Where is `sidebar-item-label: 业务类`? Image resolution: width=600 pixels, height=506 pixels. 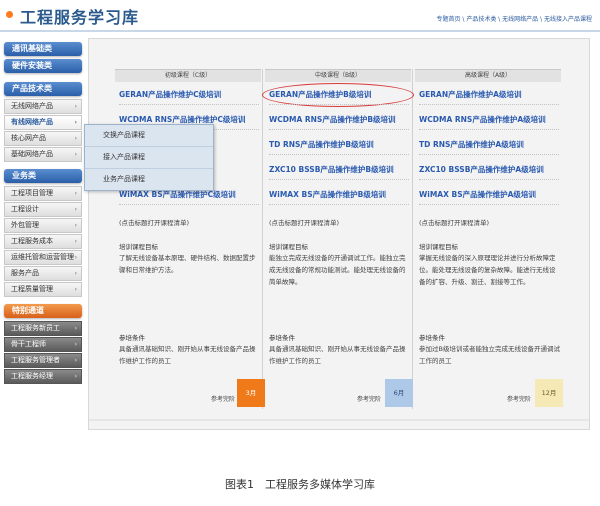
sidebar-item-label: 业务类 is located at coordinates (24, 175).